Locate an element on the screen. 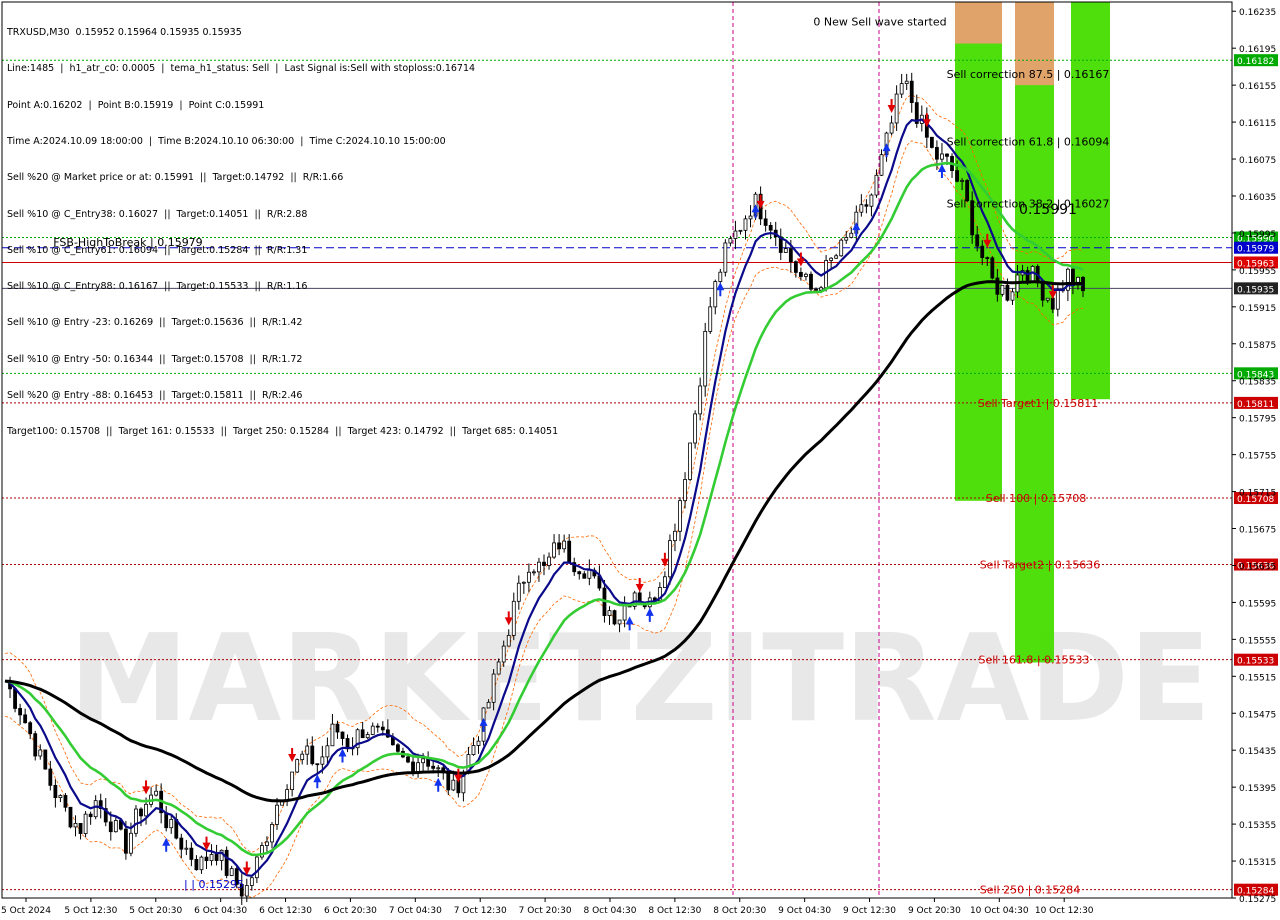  y-tick-label: 0.15795 is located at coordinates (1257, 420).